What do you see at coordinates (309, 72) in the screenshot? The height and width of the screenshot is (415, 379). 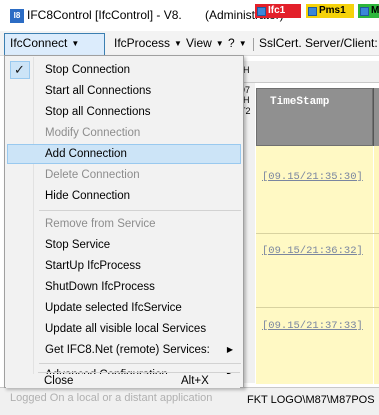 I see `connection-toolbar` at bounding box center [309, 72].